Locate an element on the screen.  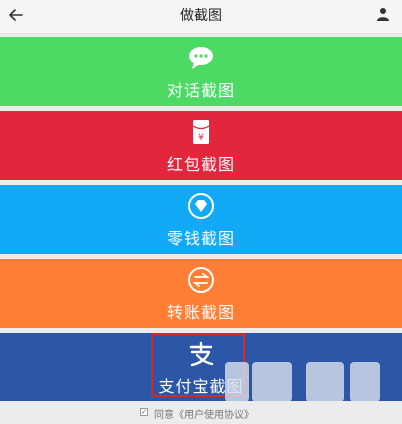
footer: ✓ 同意《用户使用协议》 is located at coordinates (201, 412).